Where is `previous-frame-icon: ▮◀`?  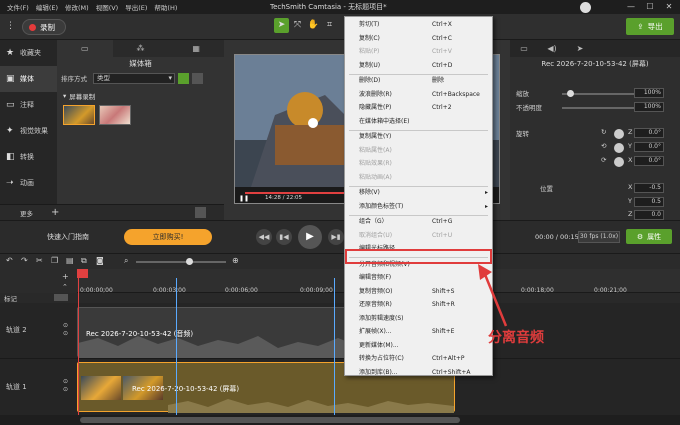 previous-frame-icon: ▮◀ is located at coordinates (284, 237).